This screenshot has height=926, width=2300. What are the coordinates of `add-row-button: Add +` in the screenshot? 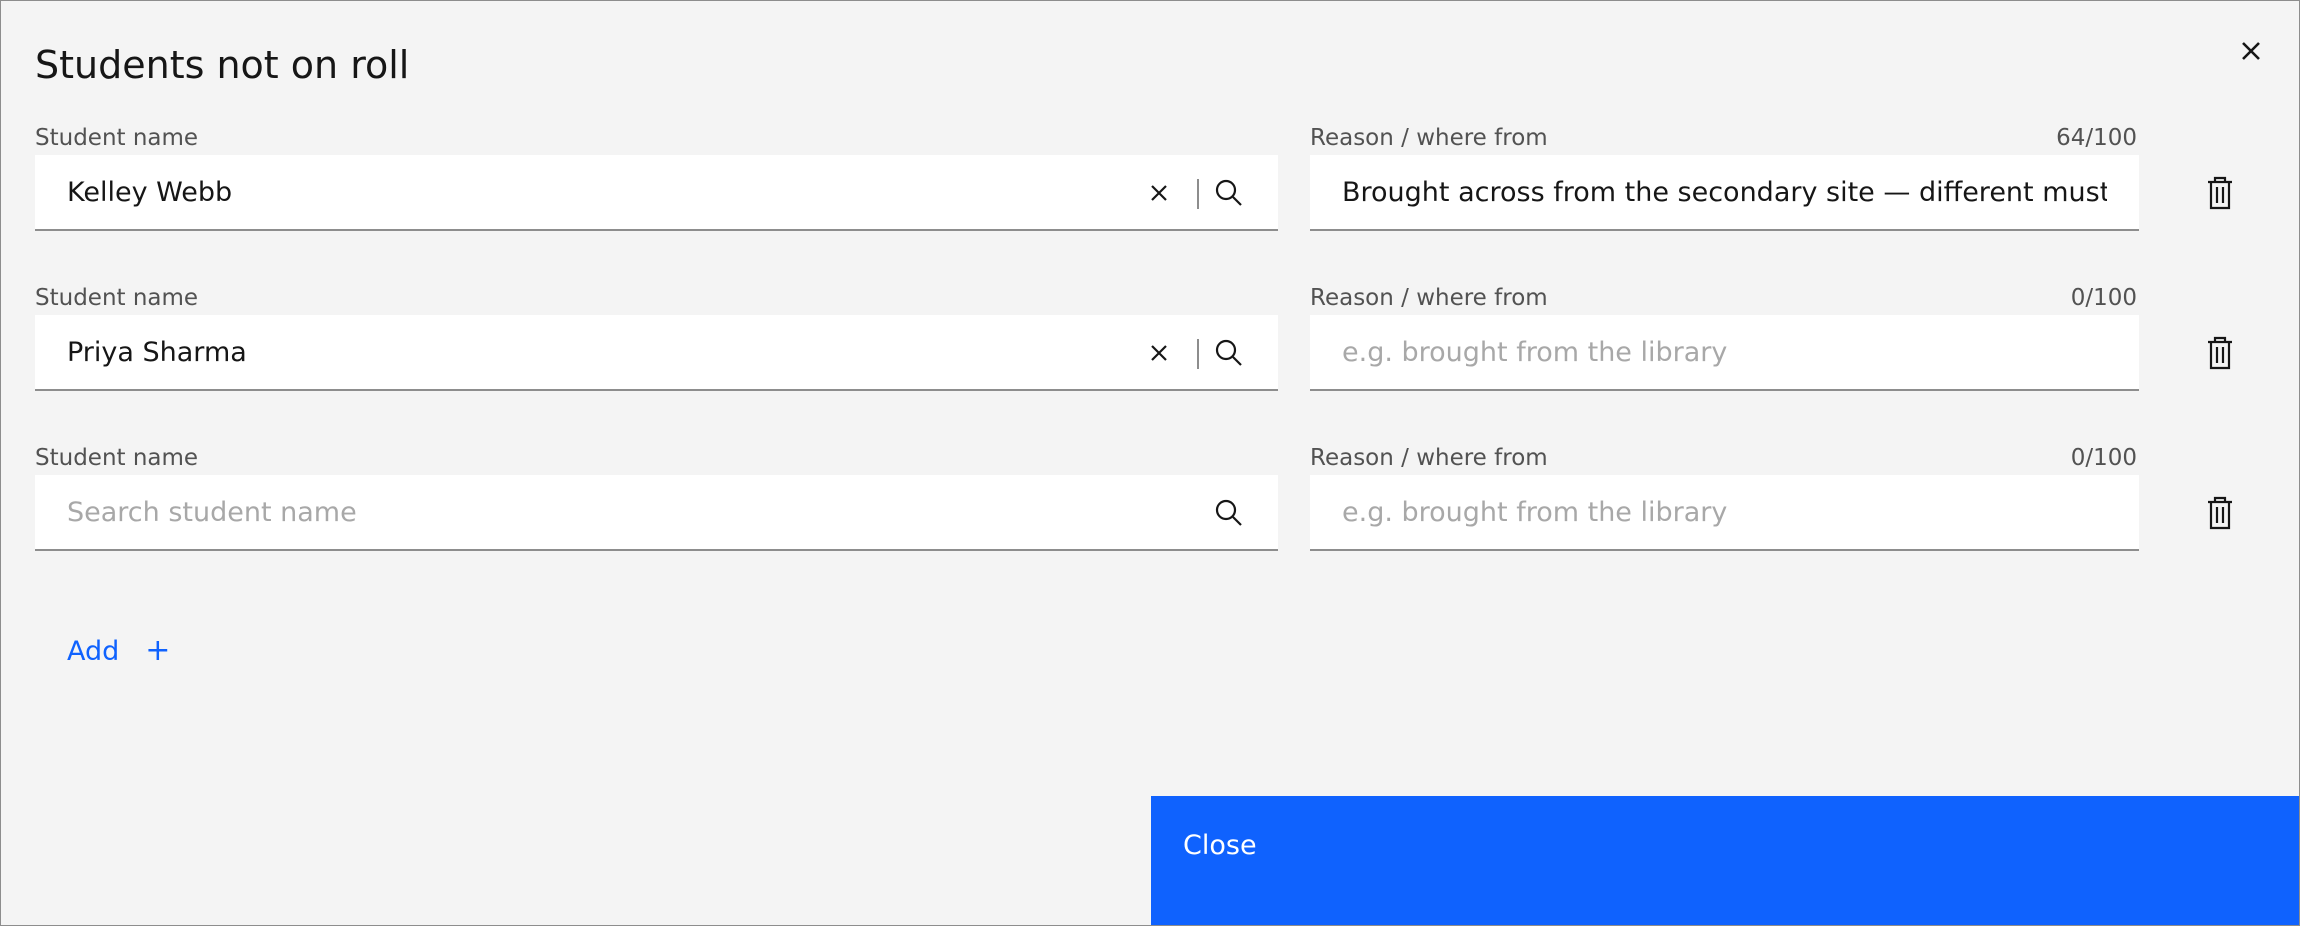 It's located at (118, 651).